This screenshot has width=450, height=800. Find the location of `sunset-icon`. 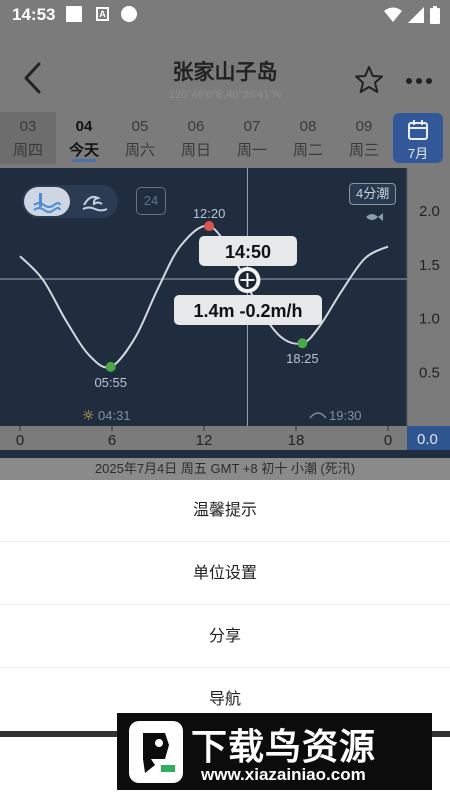

sunset-icon is located at coordinates (318, 415).